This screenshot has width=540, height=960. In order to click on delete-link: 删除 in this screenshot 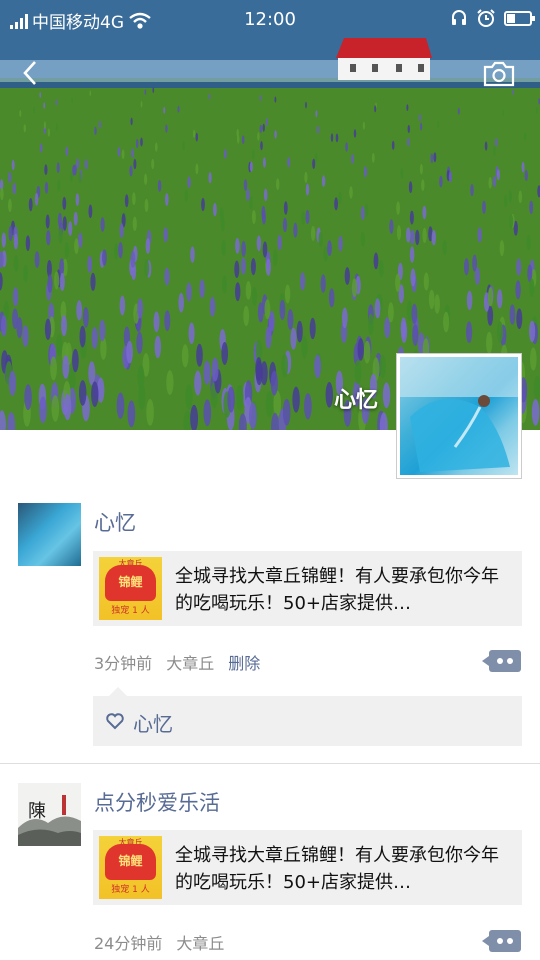, I will do `click(244, 662)`.